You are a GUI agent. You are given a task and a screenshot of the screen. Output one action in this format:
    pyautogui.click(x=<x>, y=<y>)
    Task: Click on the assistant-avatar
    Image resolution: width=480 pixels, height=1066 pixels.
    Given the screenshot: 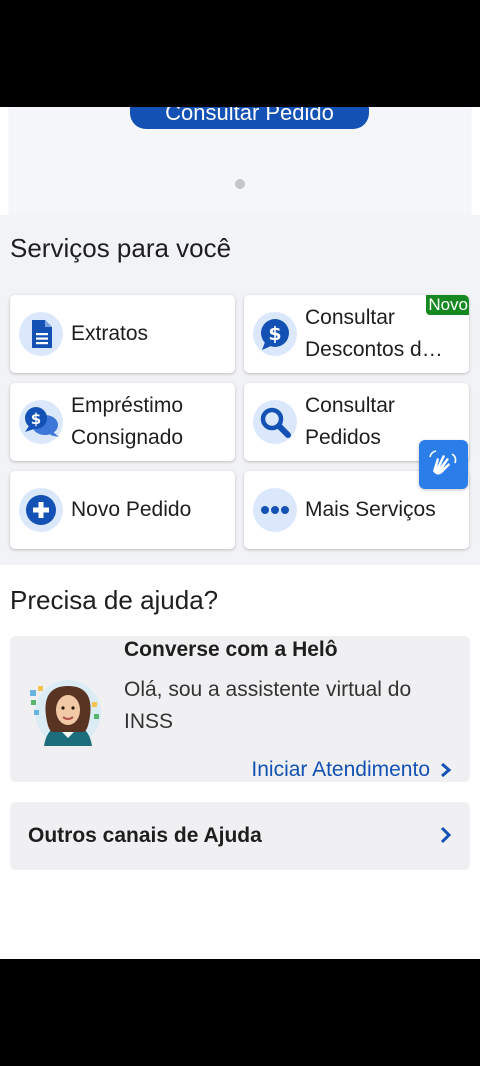 What is the action you would take?
    pyautogui.click(x=65, y=713)
    